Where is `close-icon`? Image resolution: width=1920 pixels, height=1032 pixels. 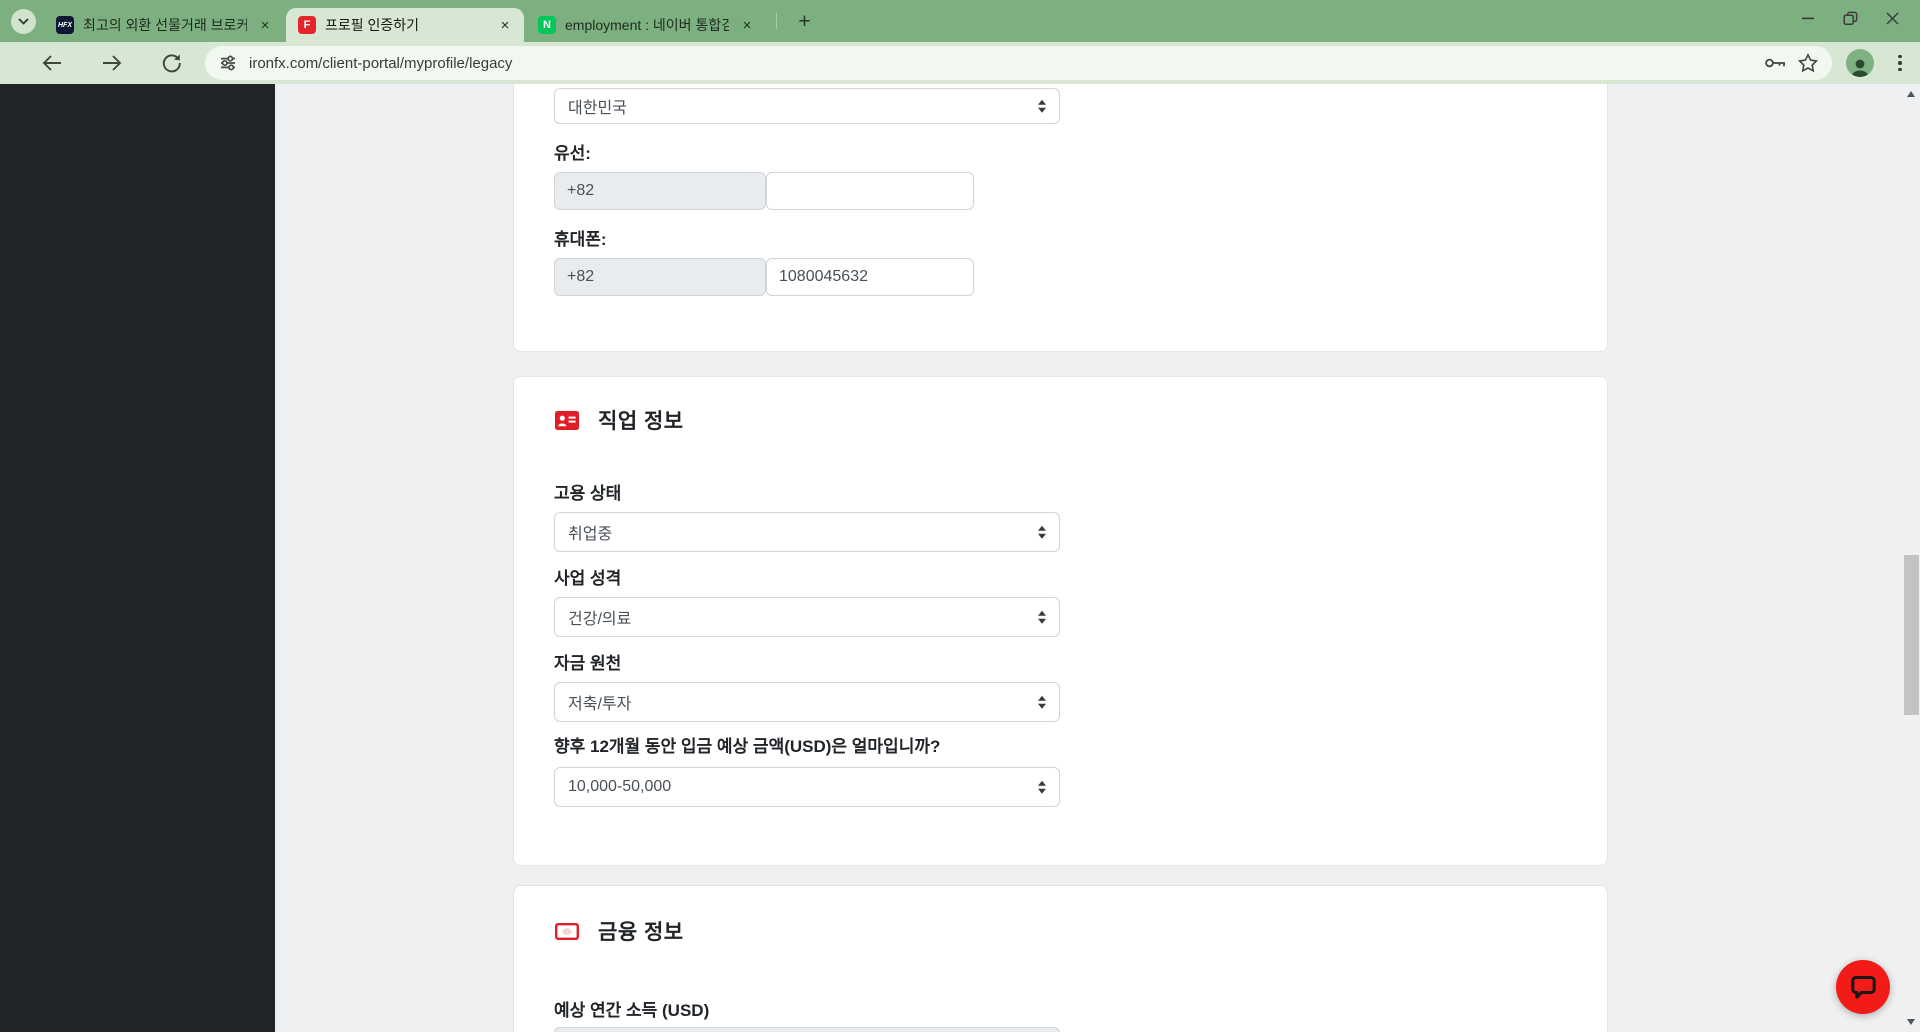
close-icon is located at coordinates (1892, 18).